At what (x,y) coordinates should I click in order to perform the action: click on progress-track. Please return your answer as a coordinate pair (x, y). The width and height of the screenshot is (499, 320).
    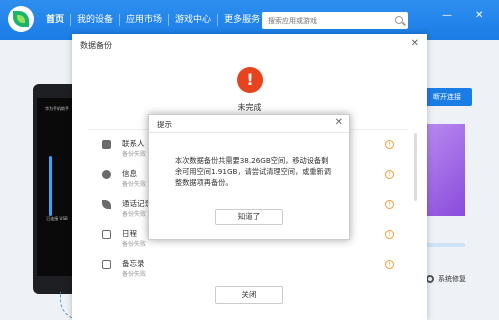
    Looking at the image, I should click on (446, 245).